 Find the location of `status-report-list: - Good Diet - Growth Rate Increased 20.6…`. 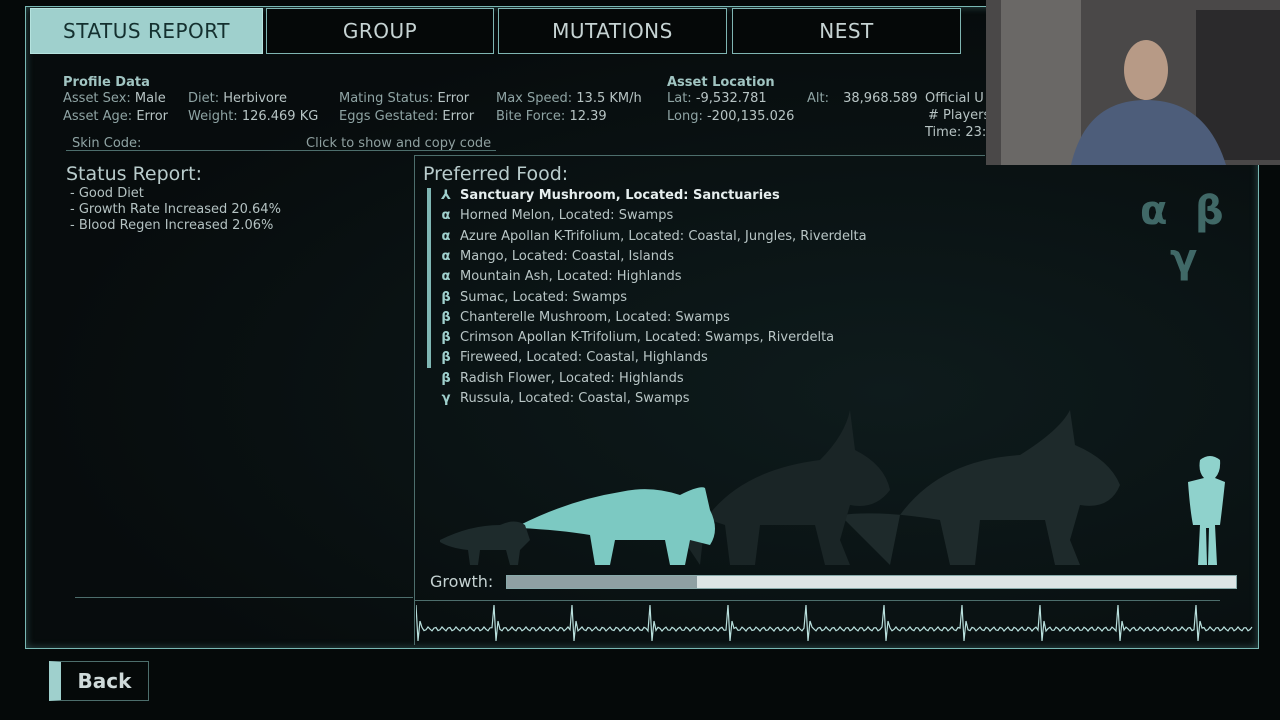

status-report-list: - Good Diet - Growth Rate Increased 20.6… is located at coordinates (175, 210).